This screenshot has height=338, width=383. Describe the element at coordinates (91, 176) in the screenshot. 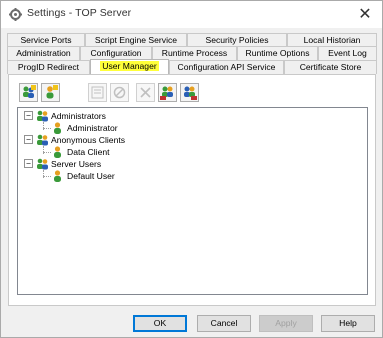

I see `tree-user-default-user: Default User` at that location.